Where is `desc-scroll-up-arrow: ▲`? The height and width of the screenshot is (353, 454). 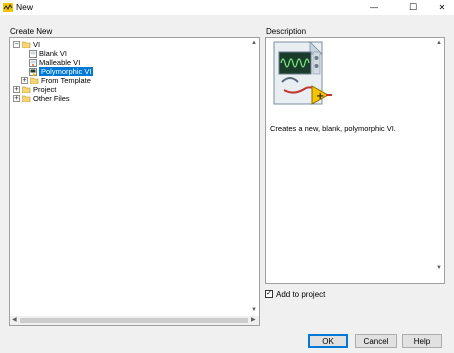 desc-scroll-up-arrow: ▲ is located at coordinates (439, 43).